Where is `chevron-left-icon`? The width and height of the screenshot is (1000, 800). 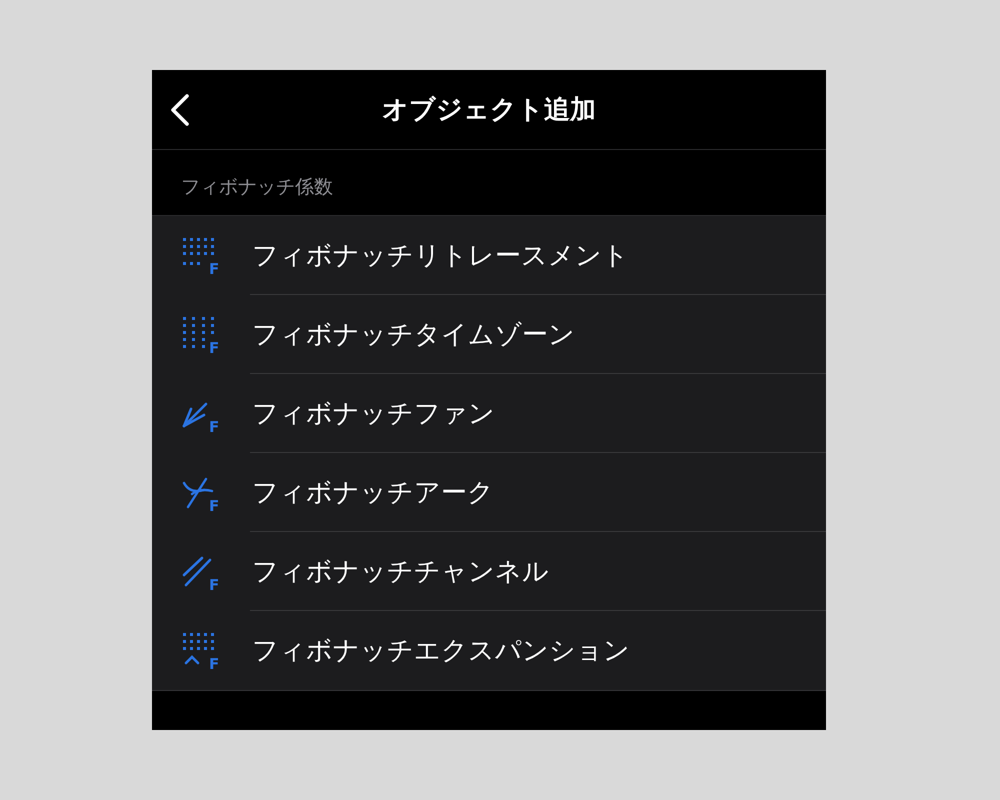 chevron-left-icon is located at coordinates (180, 109).